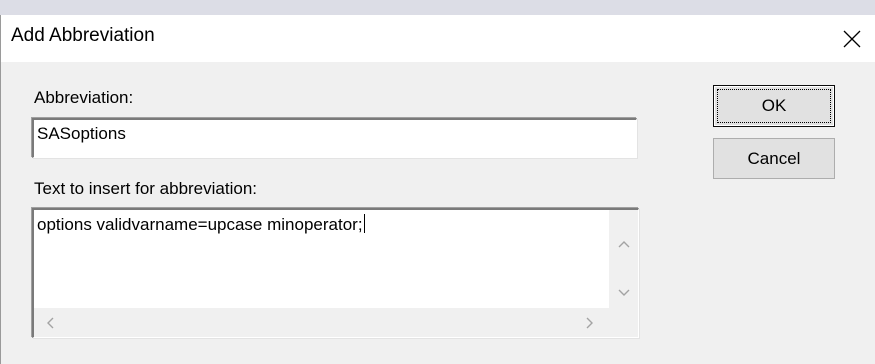  I want to click on title-bar: Add Abbreviation, so click(438, 38).